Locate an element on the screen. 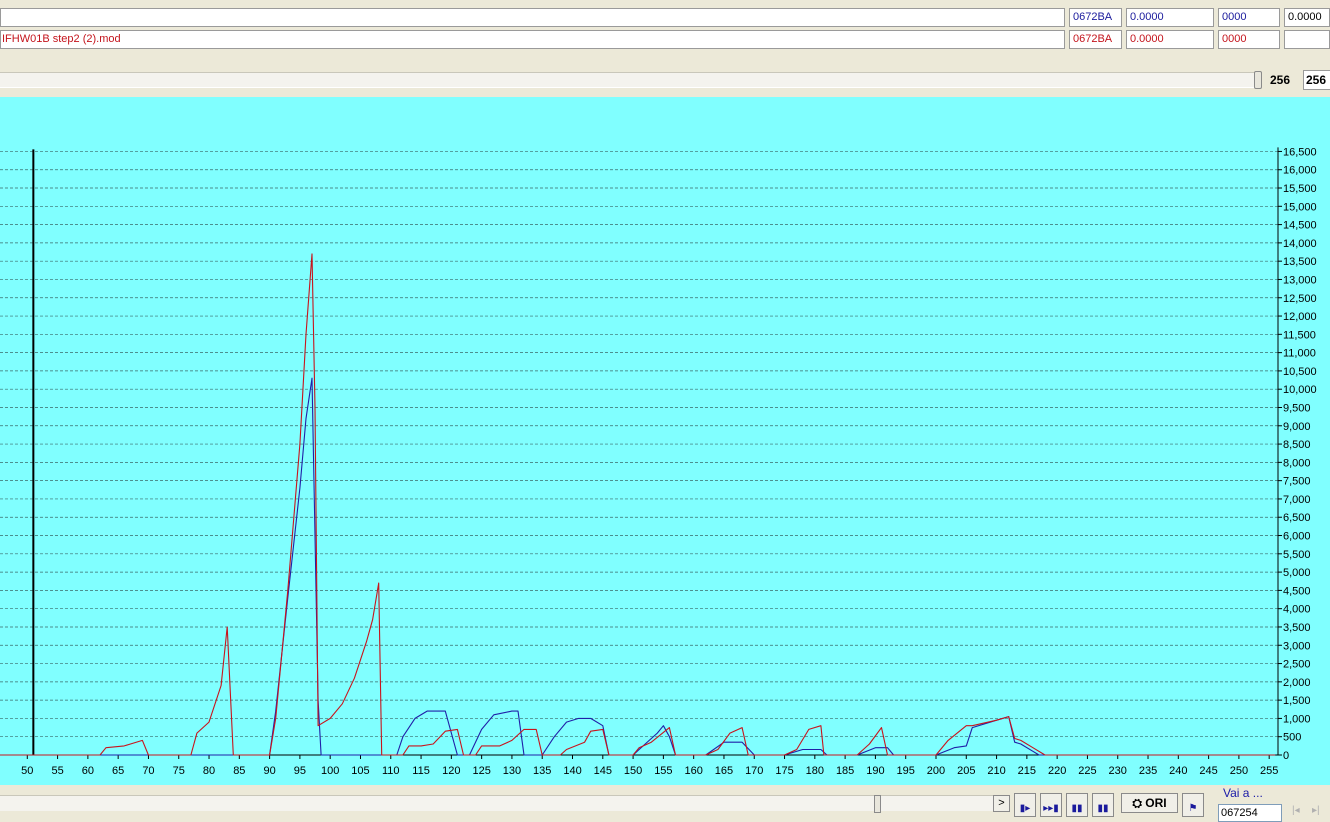 This screenshot has width=1330, height=822. value-field-1a: 0.0000 is located at coordinates (1170, 17).